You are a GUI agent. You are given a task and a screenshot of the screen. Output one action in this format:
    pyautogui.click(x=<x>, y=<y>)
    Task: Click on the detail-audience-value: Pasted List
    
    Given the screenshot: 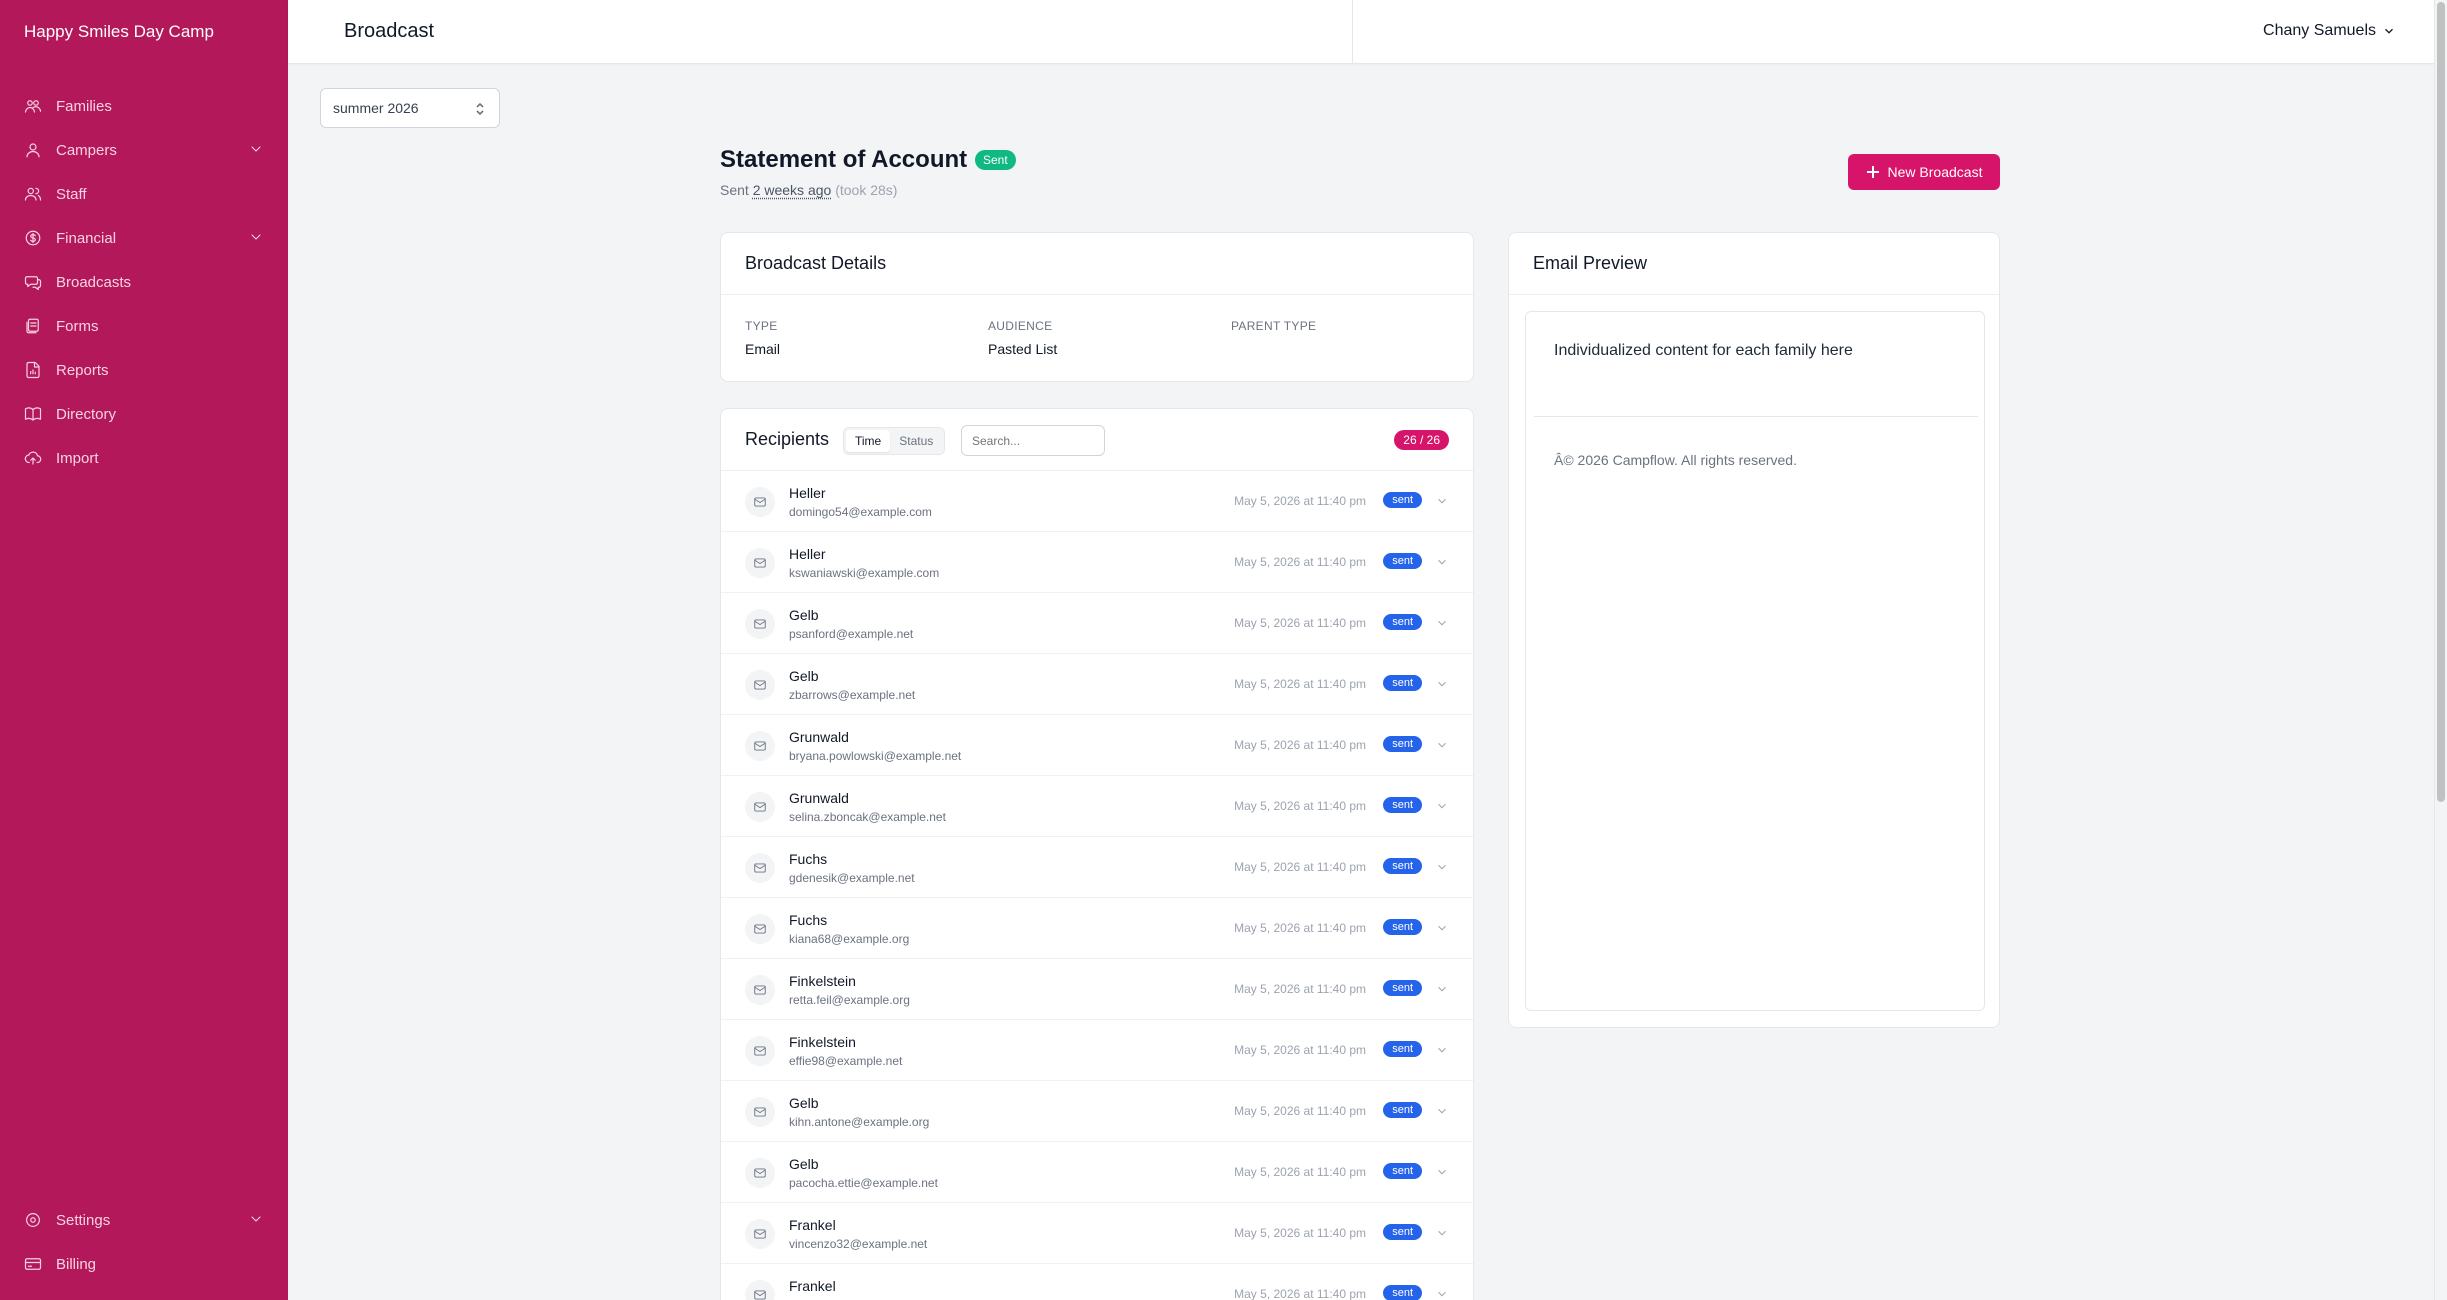 What is the action you would take?
    pyautogui.click(x=1023, y=349)
    